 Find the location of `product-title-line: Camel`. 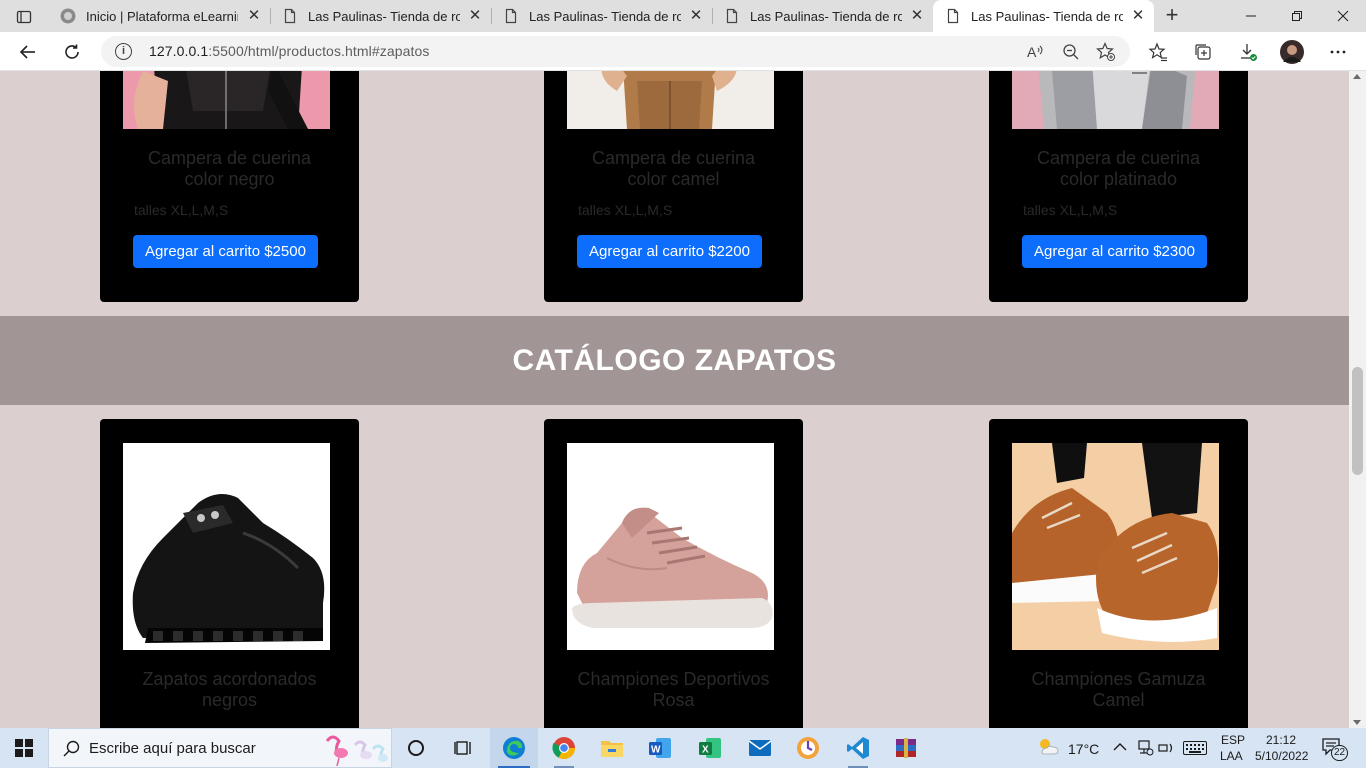

product-title-line: Camel is located at coordinates (1118, 700).